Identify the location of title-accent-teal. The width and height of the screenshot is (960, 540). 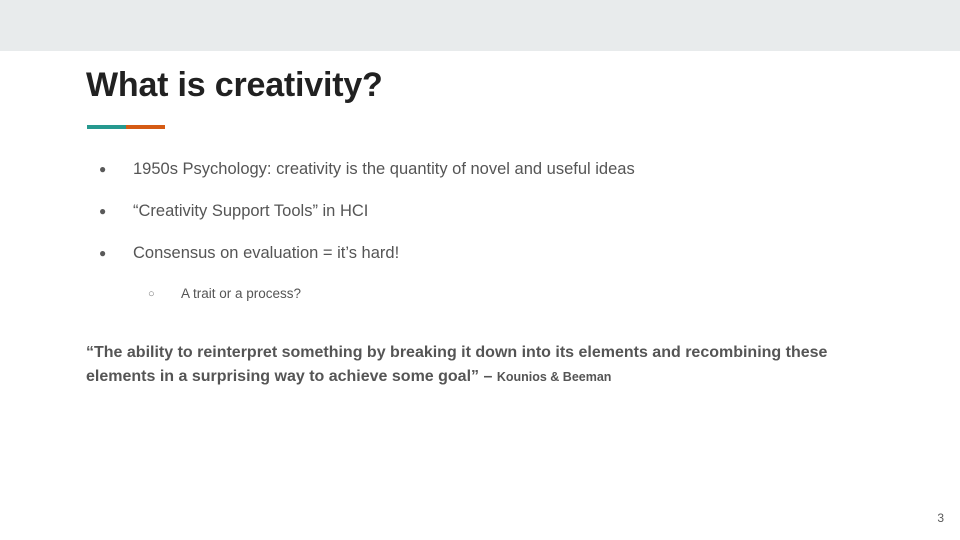
(106, 127).